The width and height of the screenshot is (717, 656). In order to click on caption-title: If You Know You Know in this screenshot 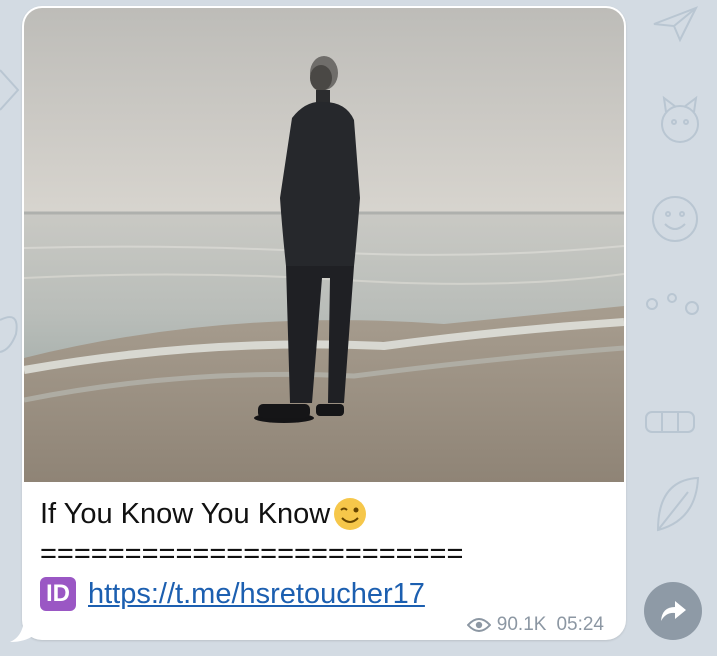, I will do `click(185, 514)`.